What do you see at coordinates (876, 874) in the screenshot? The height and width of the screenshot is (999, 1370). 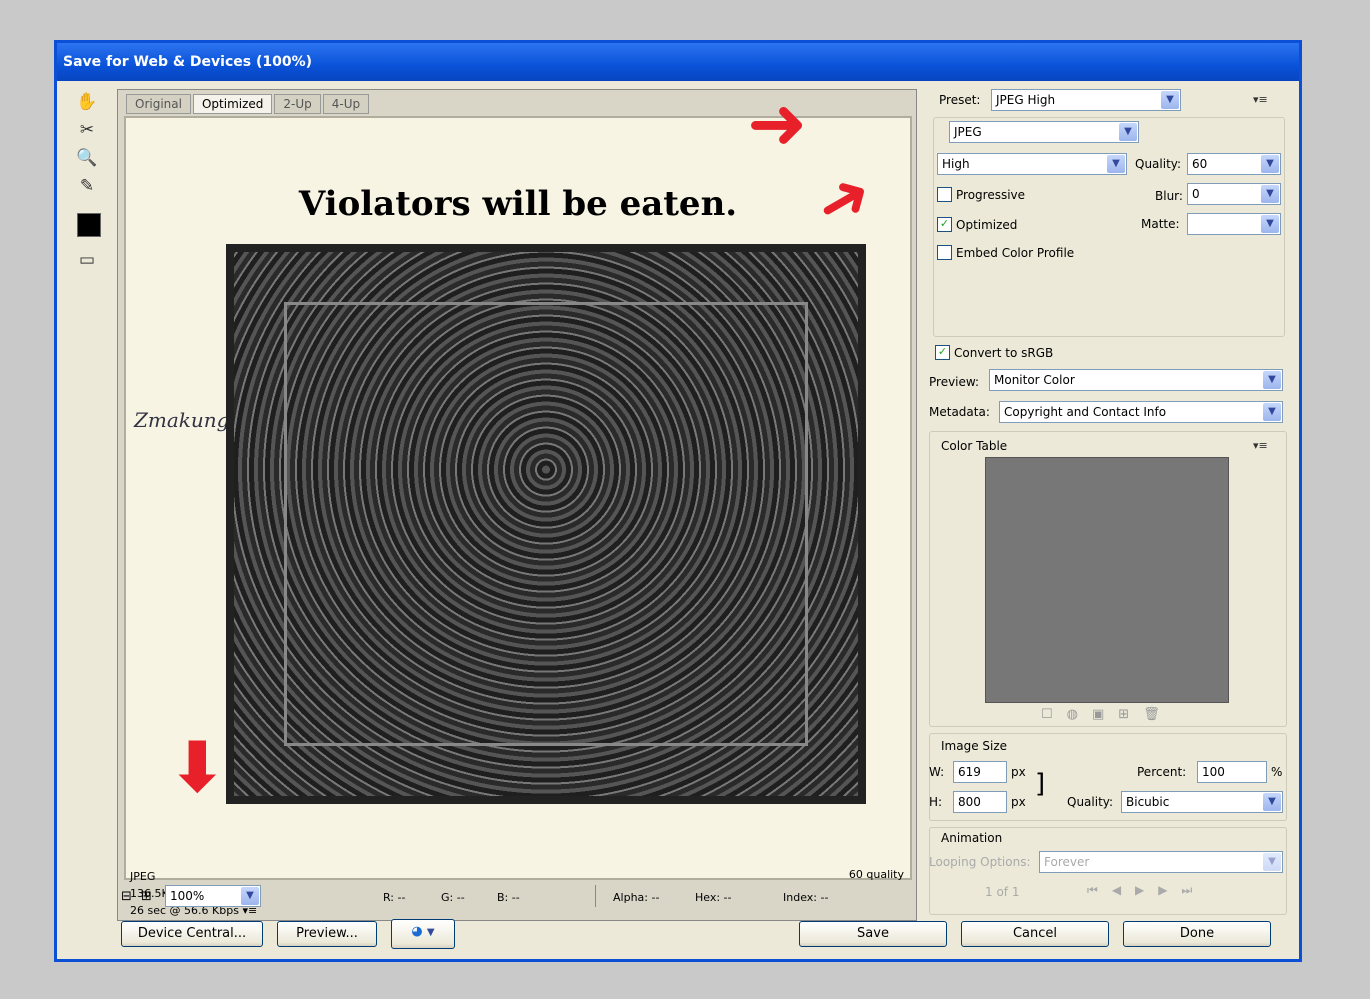 I see `info-quality: 60 quality` at bounding box center [876, 874].